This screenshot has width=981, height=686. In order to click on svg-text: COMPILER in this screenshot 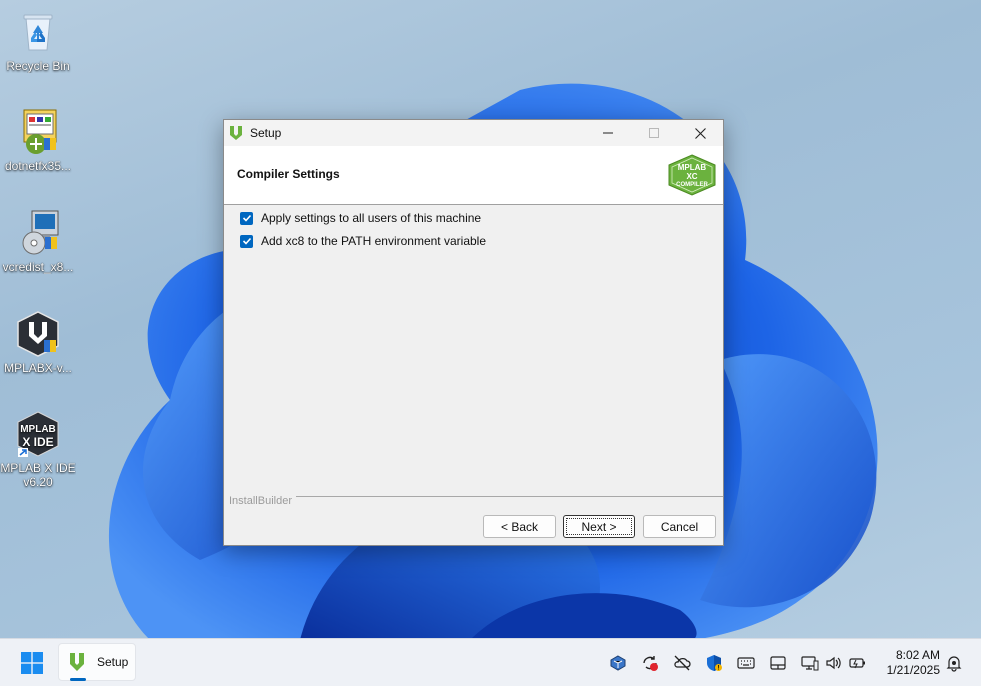, I will do `click(692, 185)`.